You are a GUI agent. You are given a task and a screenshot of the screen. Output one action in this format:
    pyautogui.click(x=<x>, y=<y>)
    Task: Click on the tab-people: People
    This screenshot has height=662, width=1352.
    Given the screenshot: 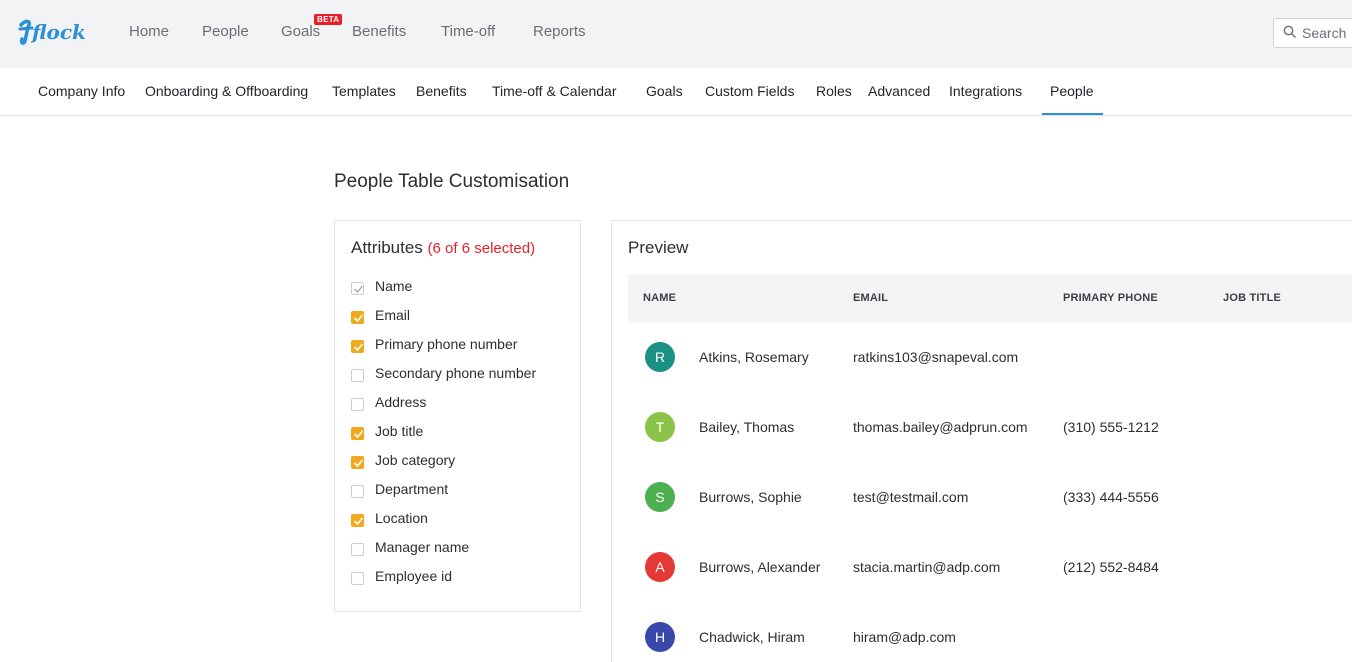 What is the action you would take?
    pyautogui.click(x=1072, y=91)
    